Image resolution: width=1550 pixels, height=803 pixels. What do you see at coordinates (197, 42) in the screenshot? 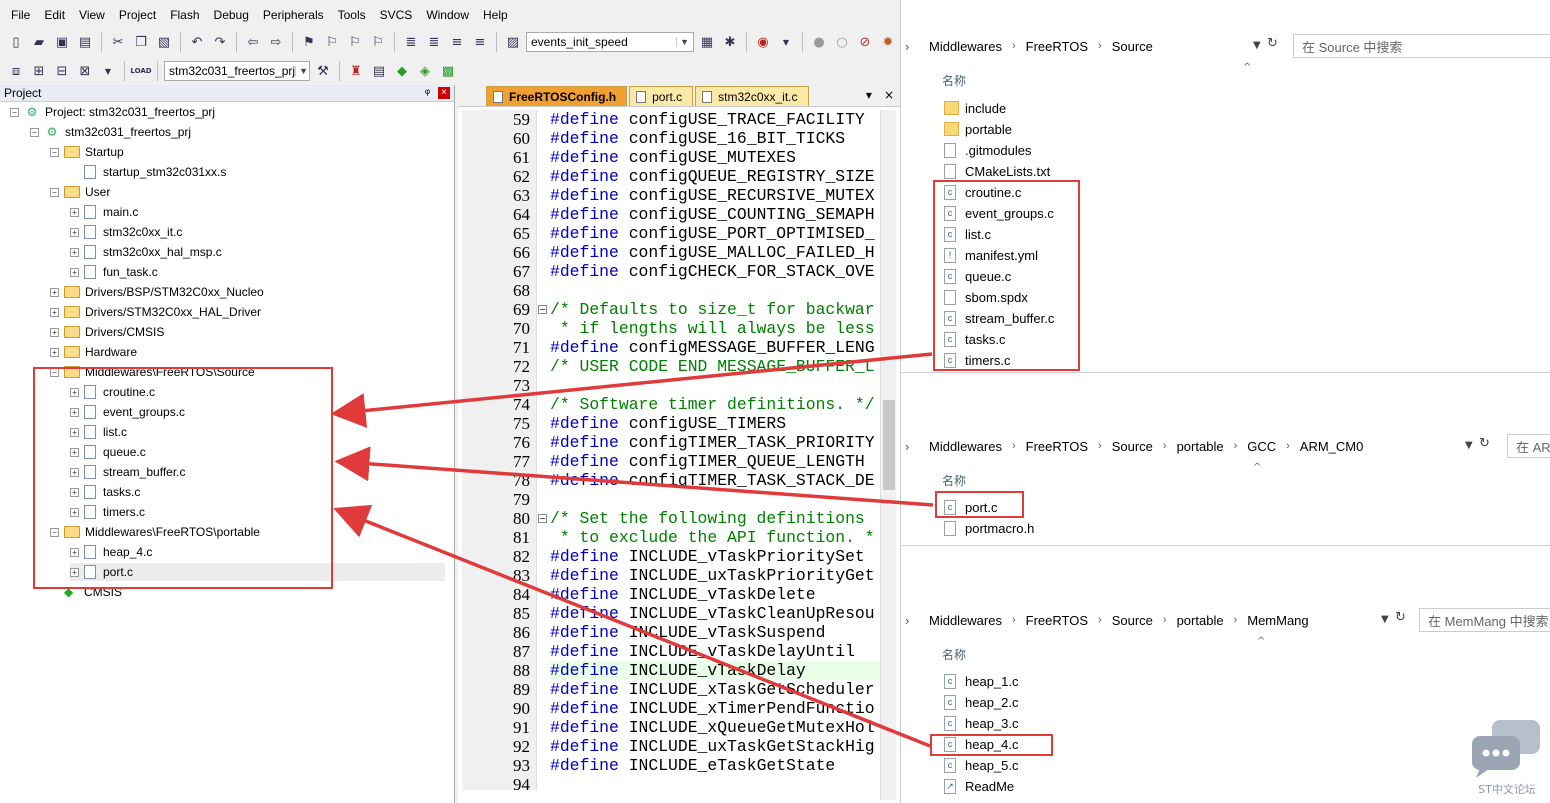
I see `undo-icon: ↶` at bounding box center [197, 42].